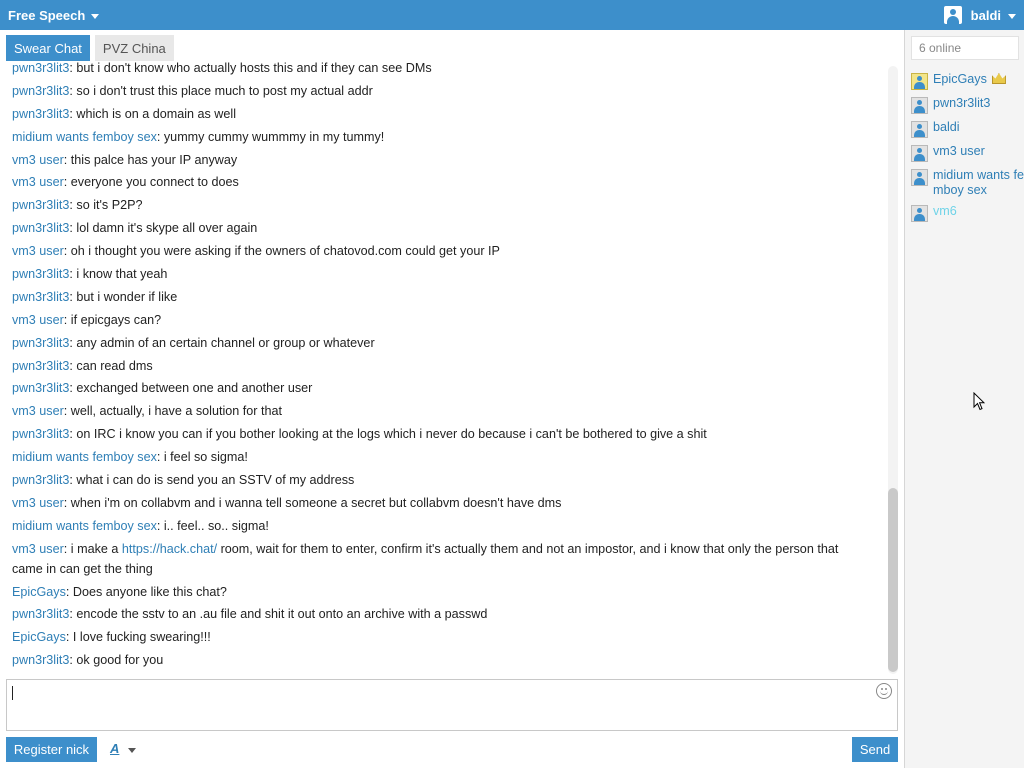 The image size is (1024, 768). What do you see at coordinates (442, 114) in the screenshot?
I see `chat-message: pwn3r3lit3: which is on a domain as well` at bounding box center [442, 114].